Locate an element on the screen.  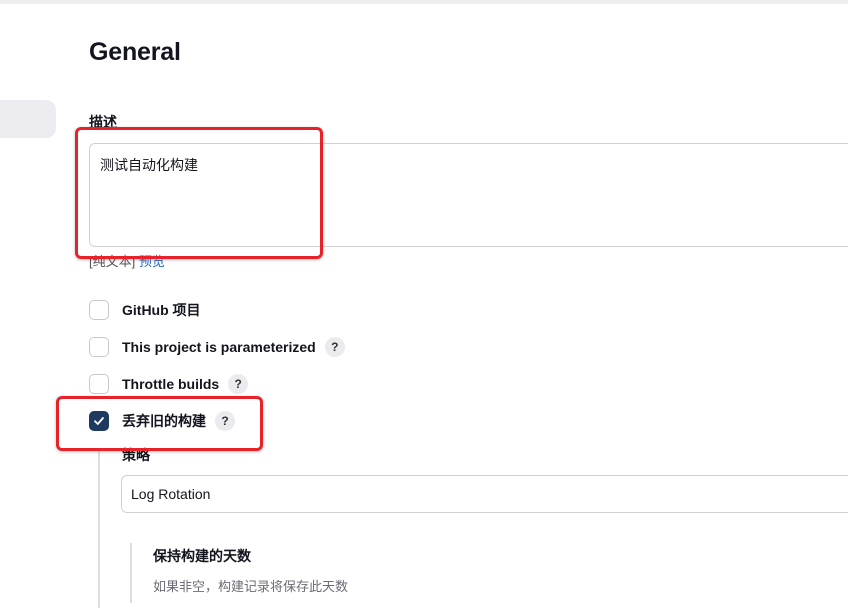
description-format-line: [纯文本] 预览 is located at coordinates (127, 260).